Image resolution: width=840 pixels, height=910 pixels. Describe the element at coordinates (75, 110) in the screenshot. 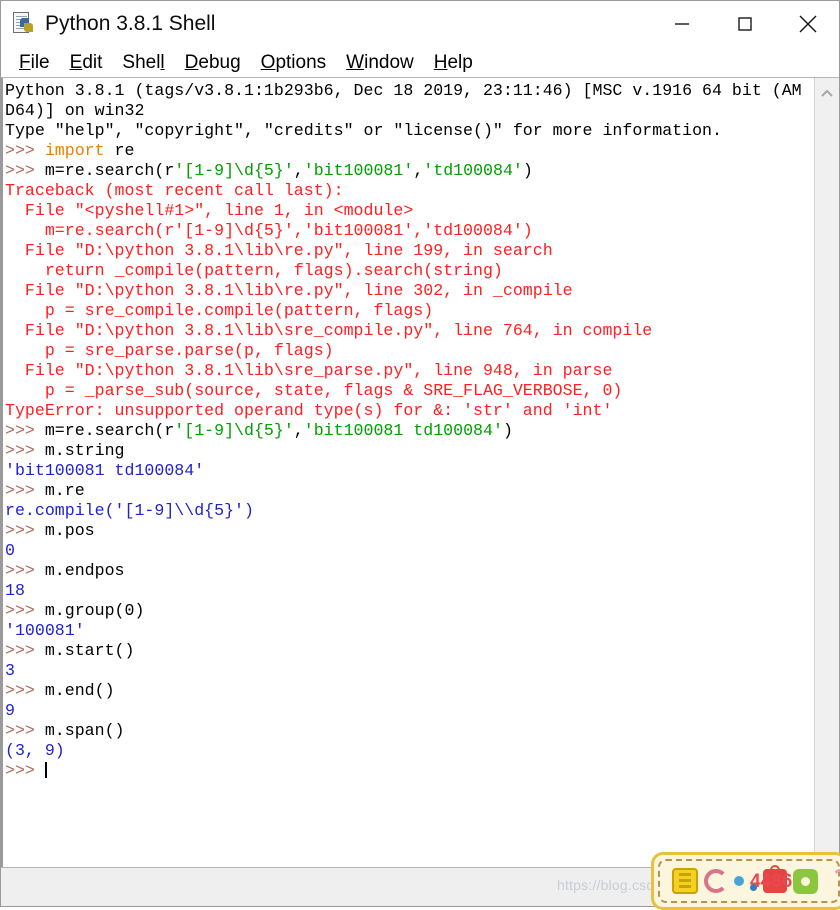

I see `shell-token-plain: D64)] on win32` at that location.